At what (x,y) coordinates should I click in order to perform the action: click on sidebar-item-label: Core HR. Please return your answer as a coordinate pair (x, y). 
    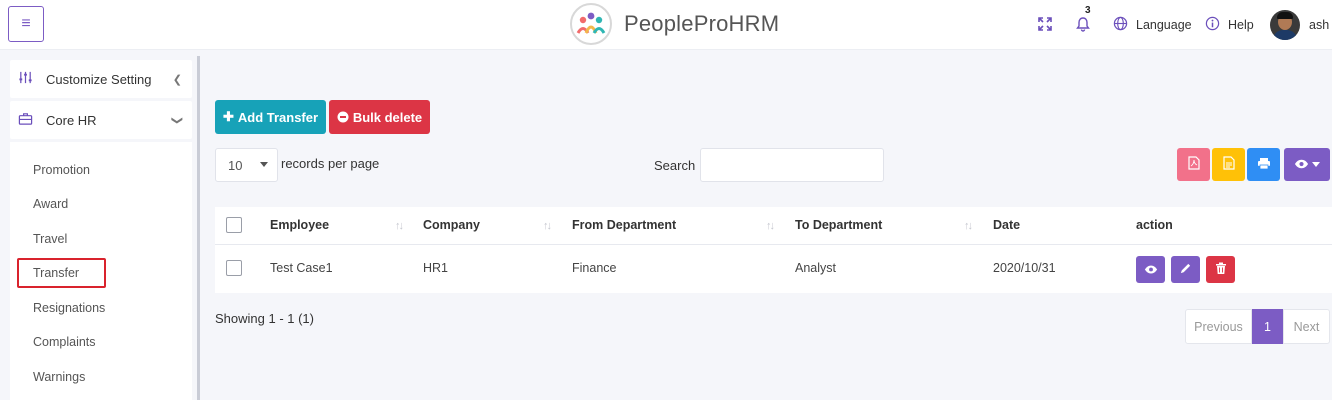
    Looking at the image, I should click on (71, 120).